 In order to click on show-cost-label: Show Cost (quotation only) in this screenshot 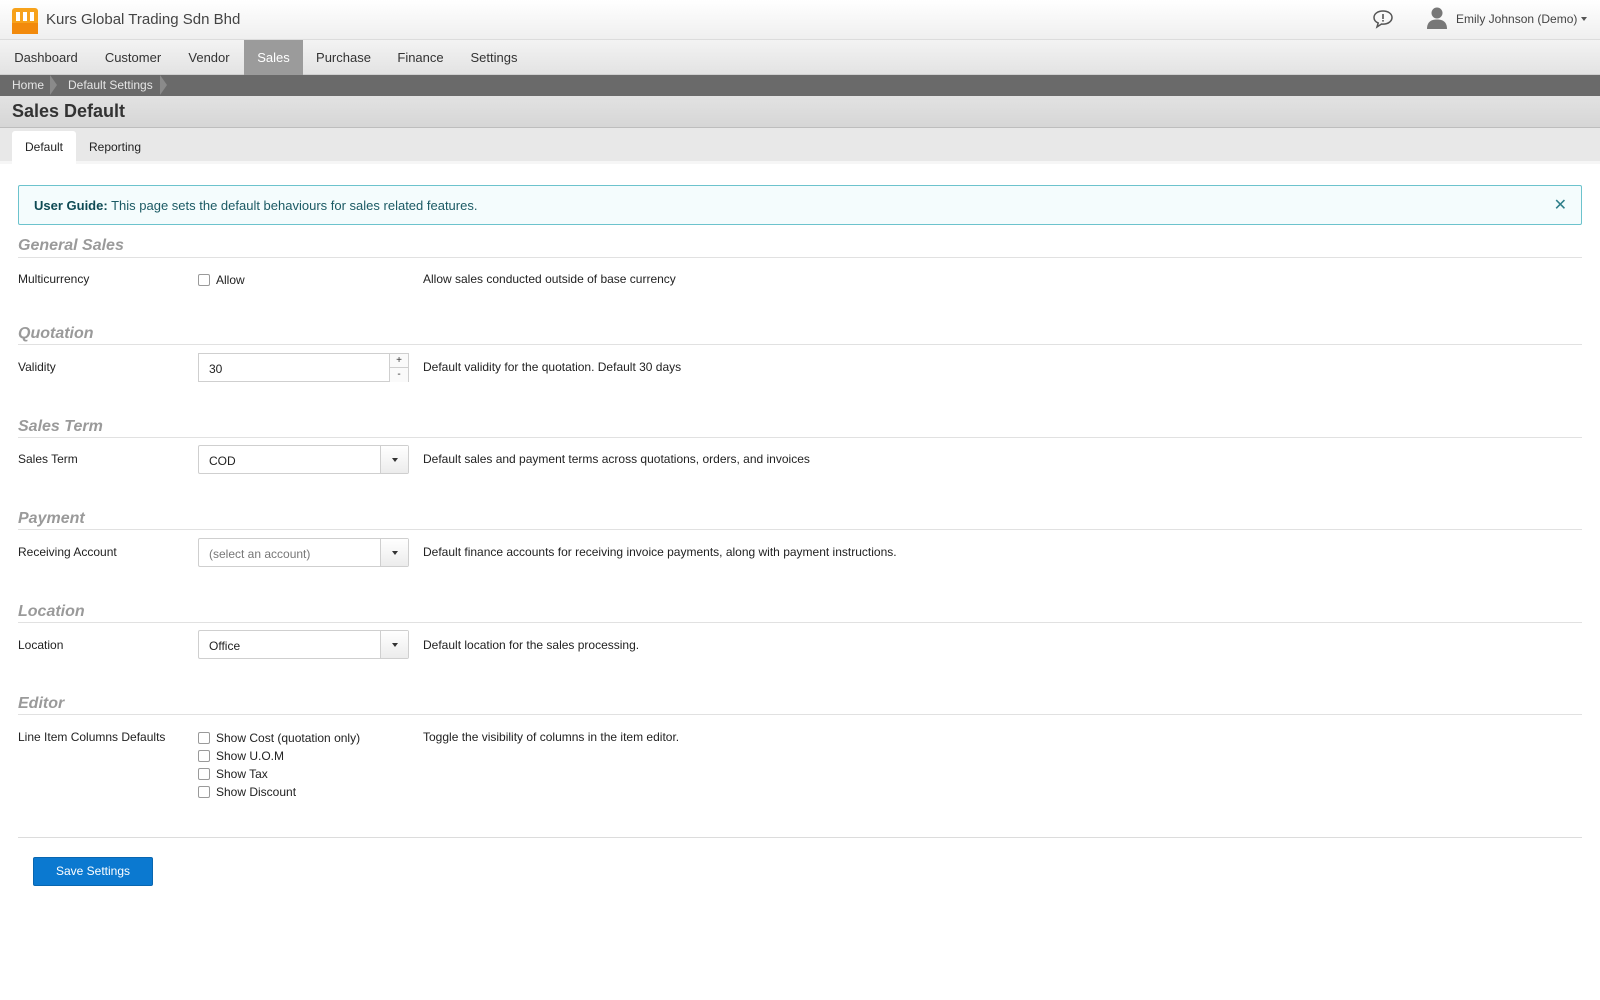, I will do `click(288, 738)`.